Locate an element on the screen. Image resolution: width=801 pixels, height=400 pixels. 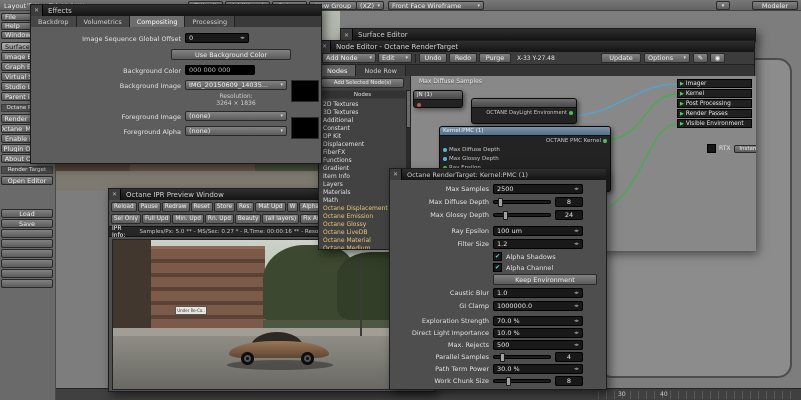
kernel-panel-titlebar: ✕ Octane RenderTarget: Kernel:PMC (1) is located at coordinates (498, 174).